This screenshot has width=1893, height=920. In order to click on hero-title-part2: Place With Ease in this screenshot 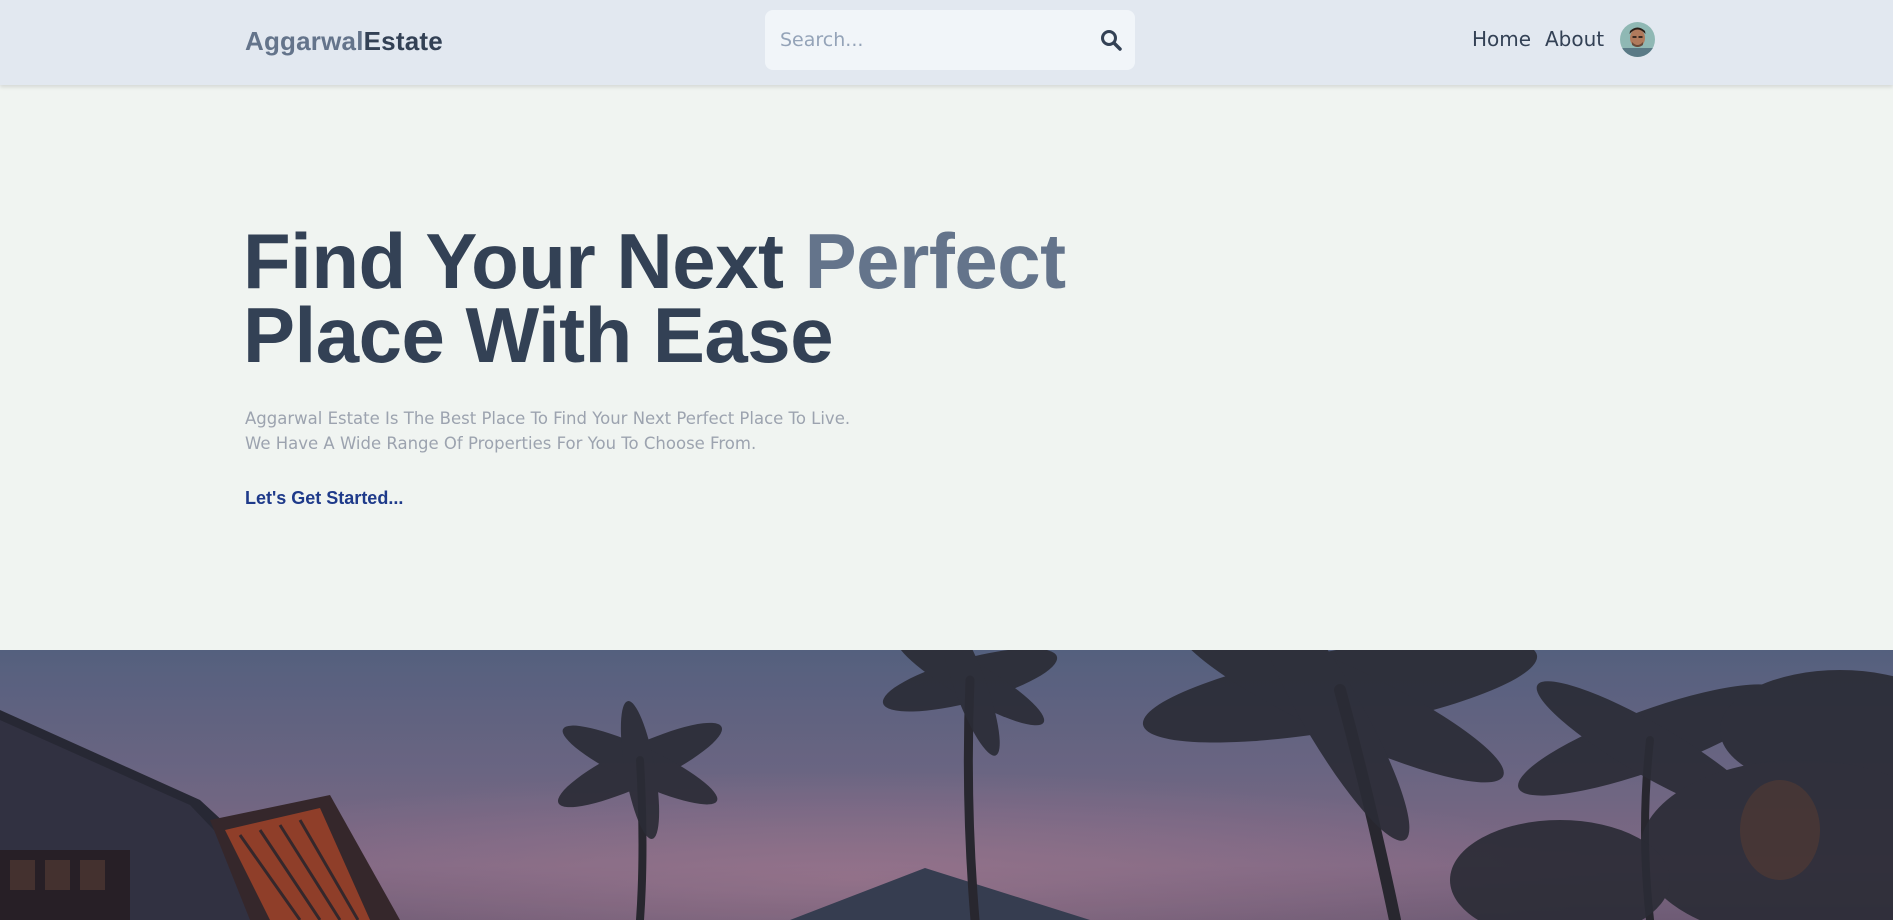, I will do `click(538, 335)`.